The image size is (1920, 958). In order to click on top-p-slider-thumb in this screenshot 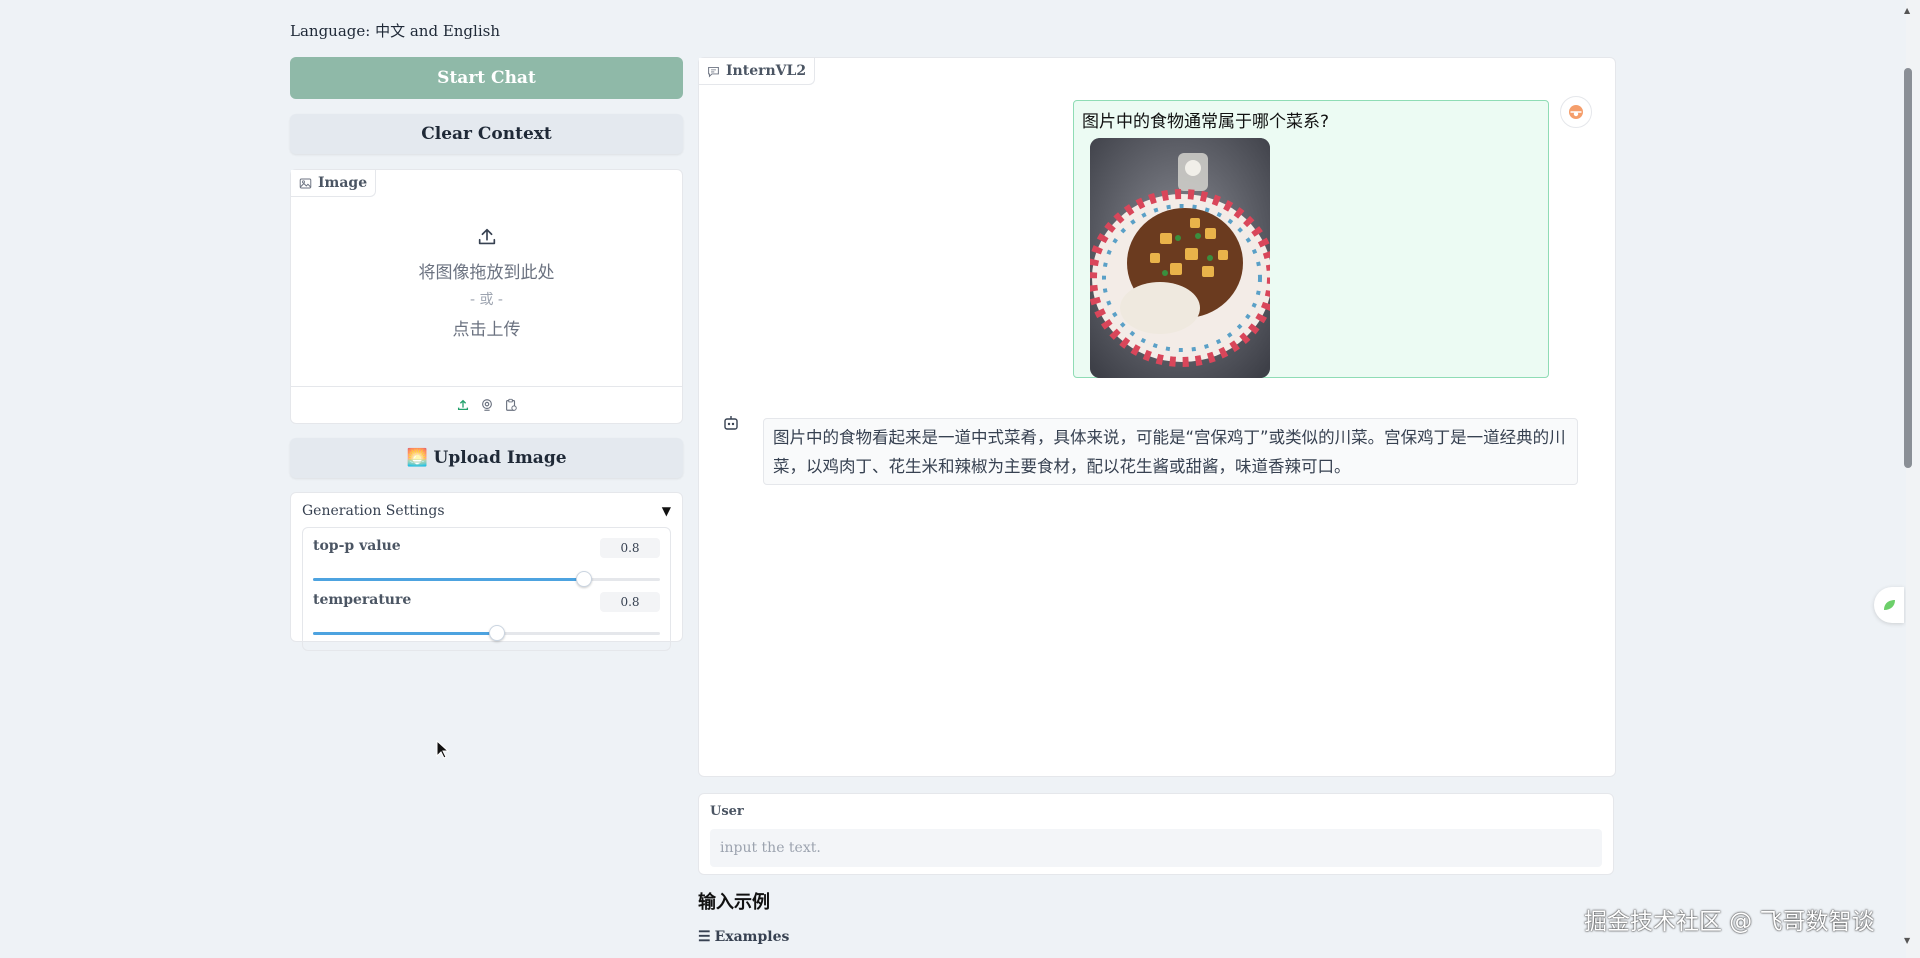, I will do `click(583, 579)`.